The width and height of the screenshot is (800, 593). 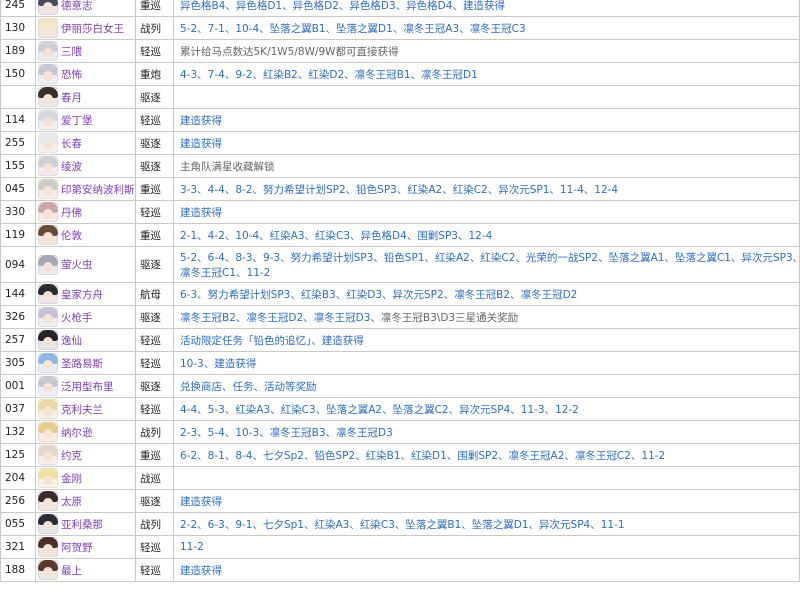 What do you see at coordinates (243, 456) in the screenshot?
I see `source-link: 8-4` at bounding box center [243, 456].